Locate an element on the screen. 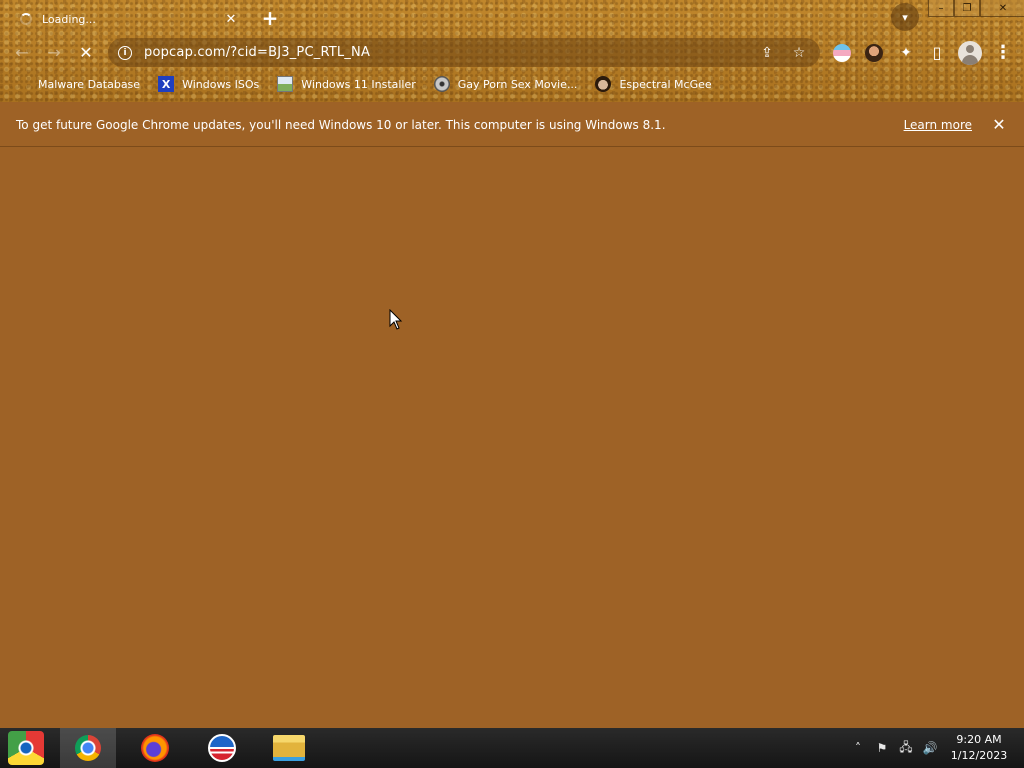 The width and height of the screenshot is (1024, 768). taskbar-firefox is located at coordinates (155, 748).